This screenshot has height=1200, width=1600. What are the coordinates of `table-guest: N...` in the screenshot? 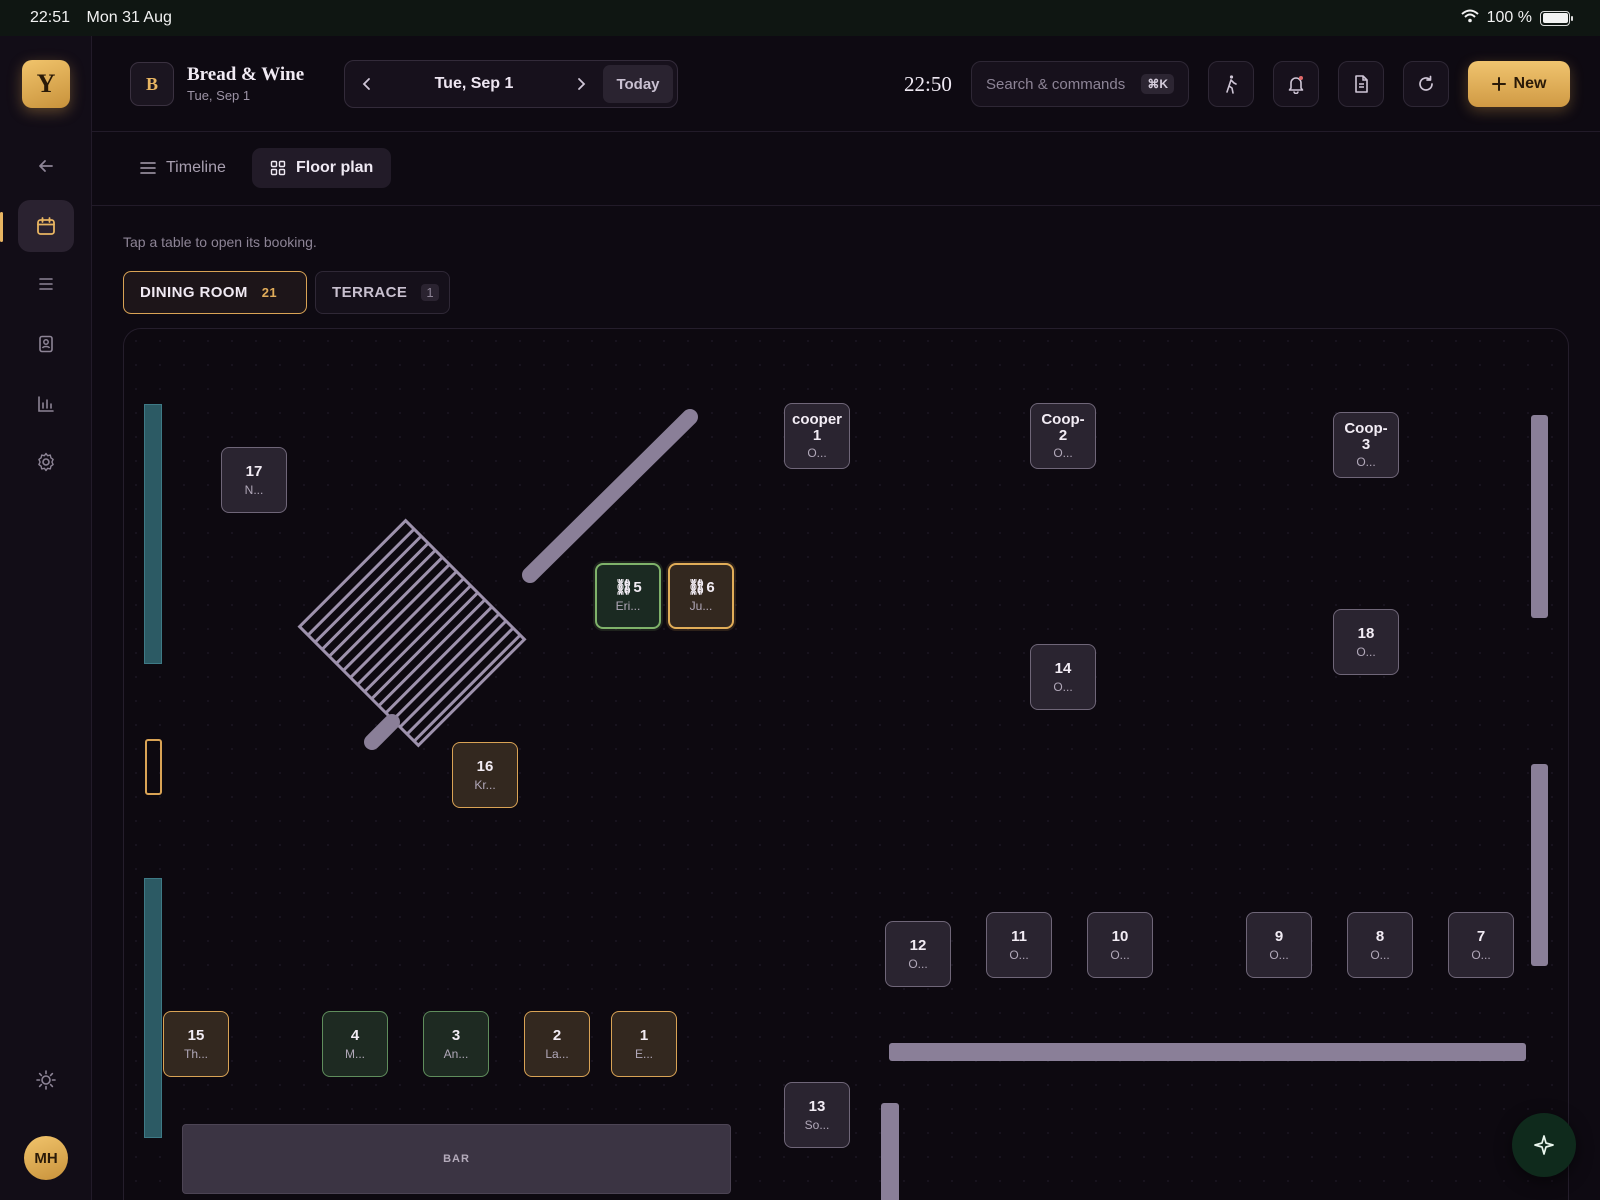 It's located at (254, 489).